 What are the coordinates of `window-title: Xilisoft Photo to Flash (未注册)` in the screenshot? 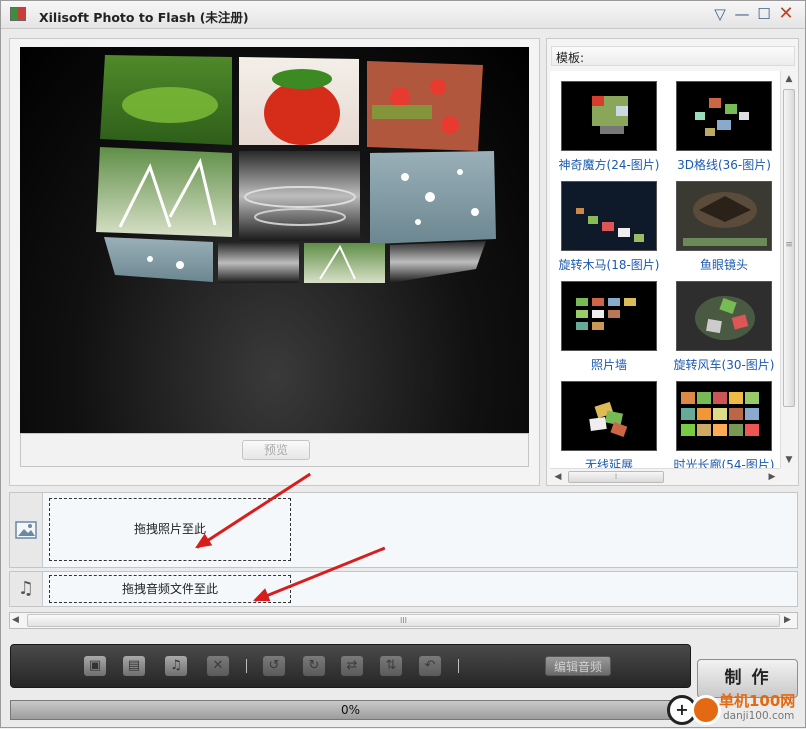 It's located at (144, 17).